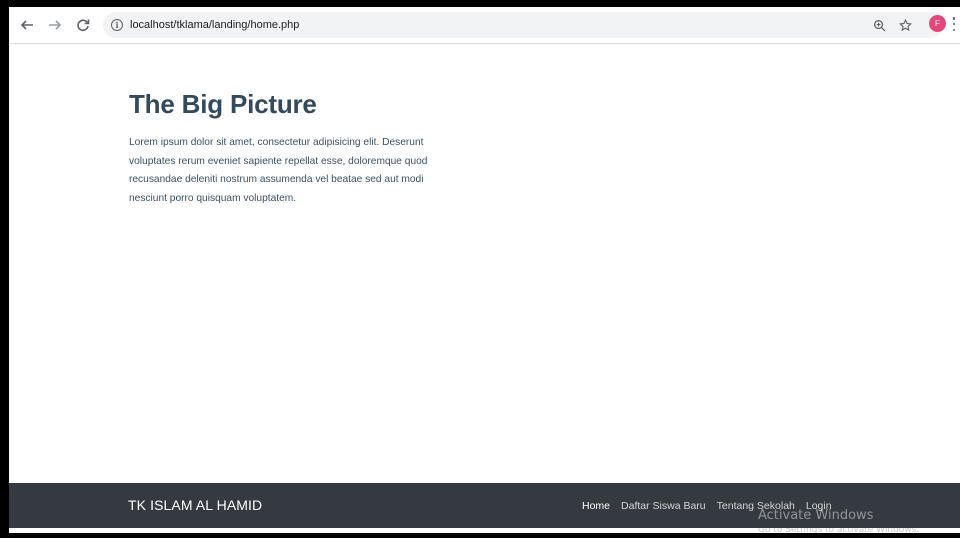 This screenshot has height=538, width=960. What do you see at coordinates (83, 25) in the screenshot?
I see `reload-icon` at bounding box center [83, 25].